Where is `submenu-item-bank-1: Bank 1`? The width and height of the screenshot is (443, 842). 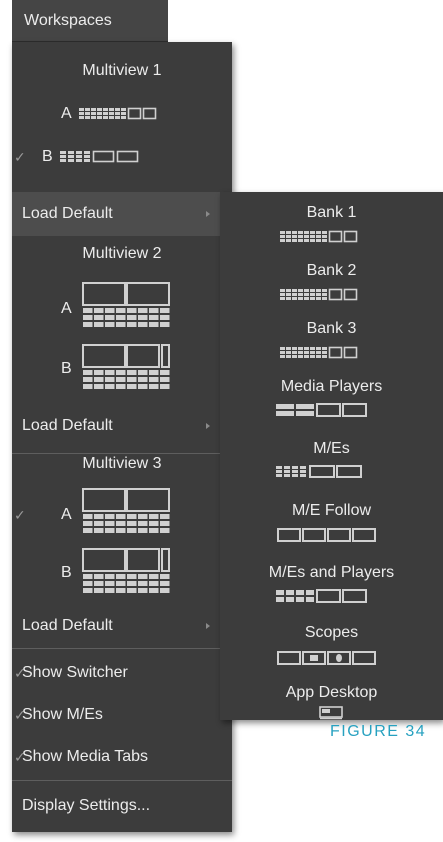 submenu-item-bank-1: Bank 1 is located at coordinates (331, 229).